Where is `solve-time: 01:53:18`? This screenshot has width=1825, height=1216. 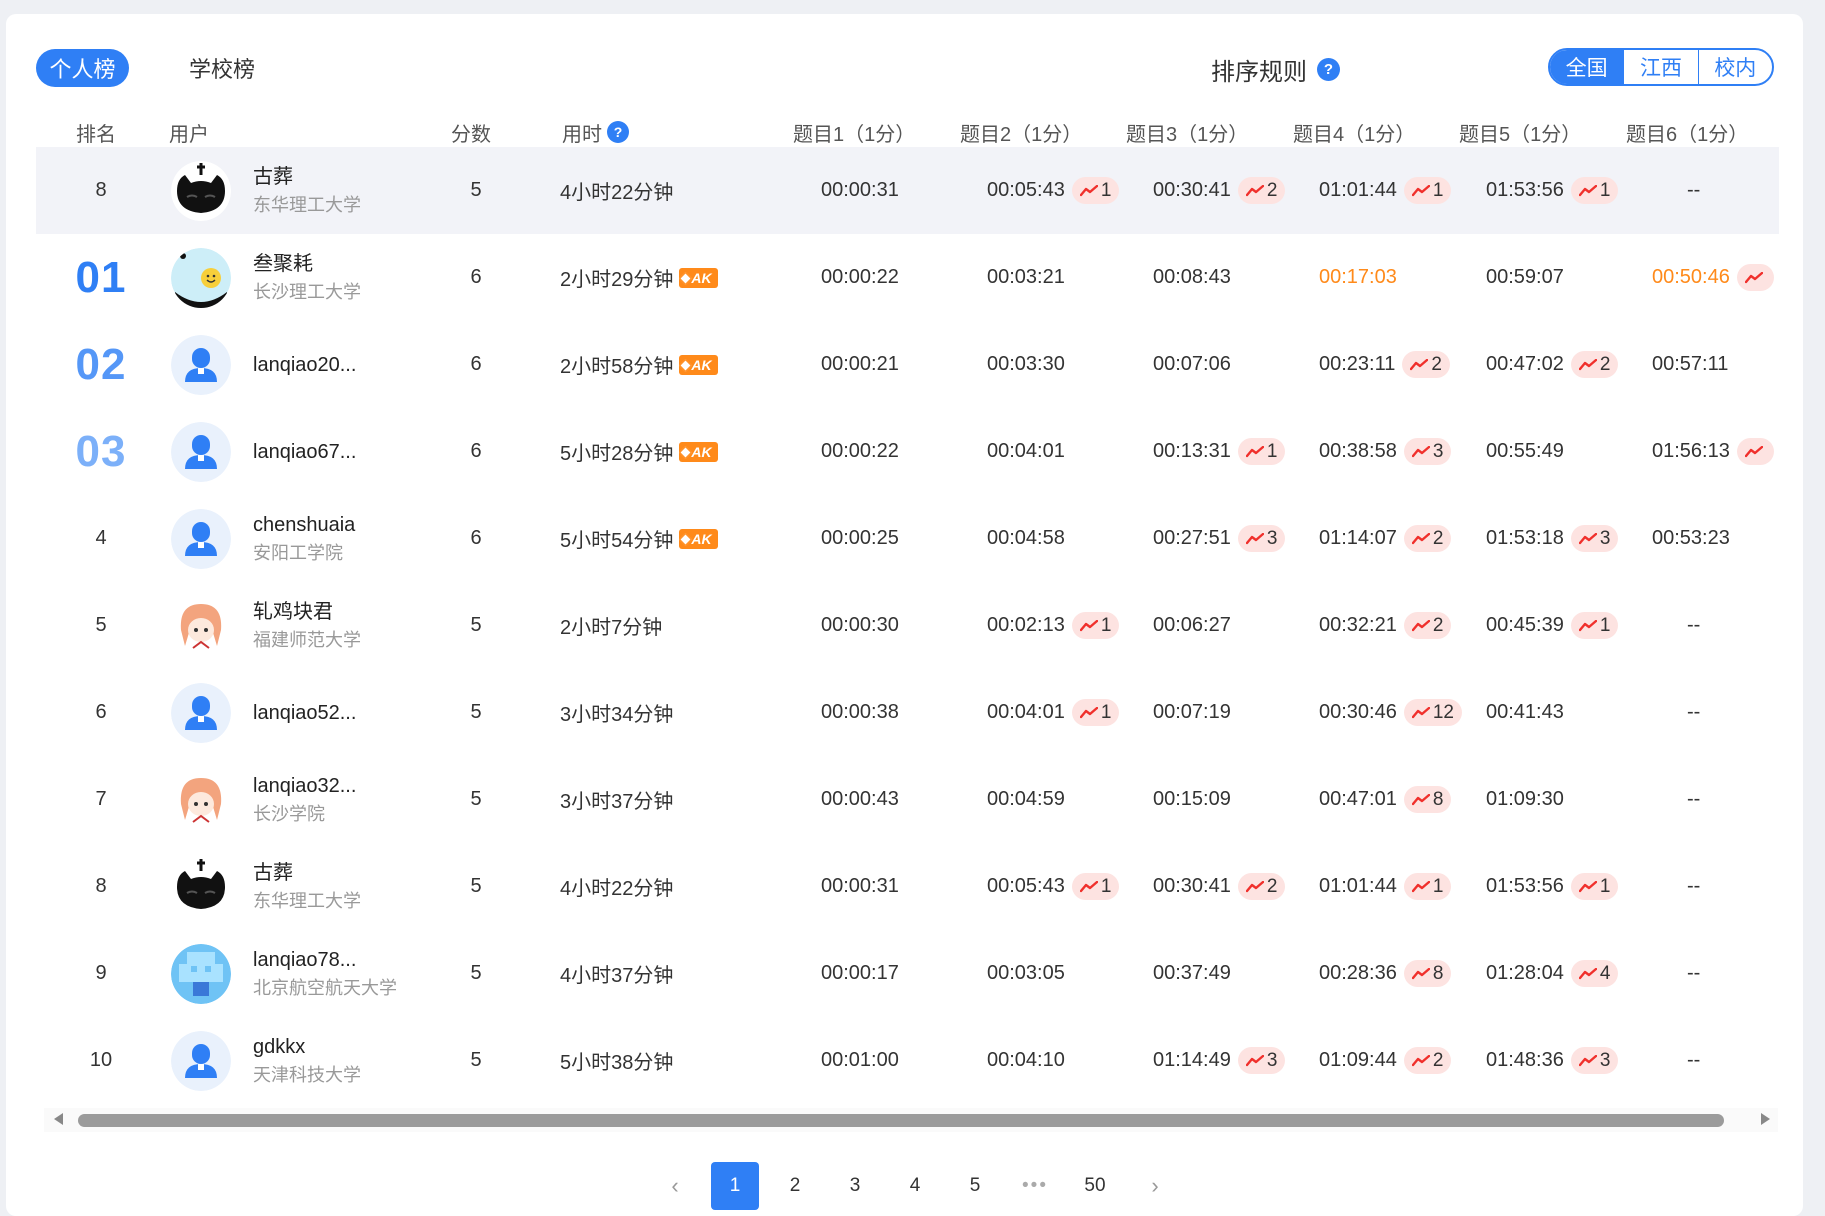 solve-time: 01:53:18 is located at coordinates (1525, 538).